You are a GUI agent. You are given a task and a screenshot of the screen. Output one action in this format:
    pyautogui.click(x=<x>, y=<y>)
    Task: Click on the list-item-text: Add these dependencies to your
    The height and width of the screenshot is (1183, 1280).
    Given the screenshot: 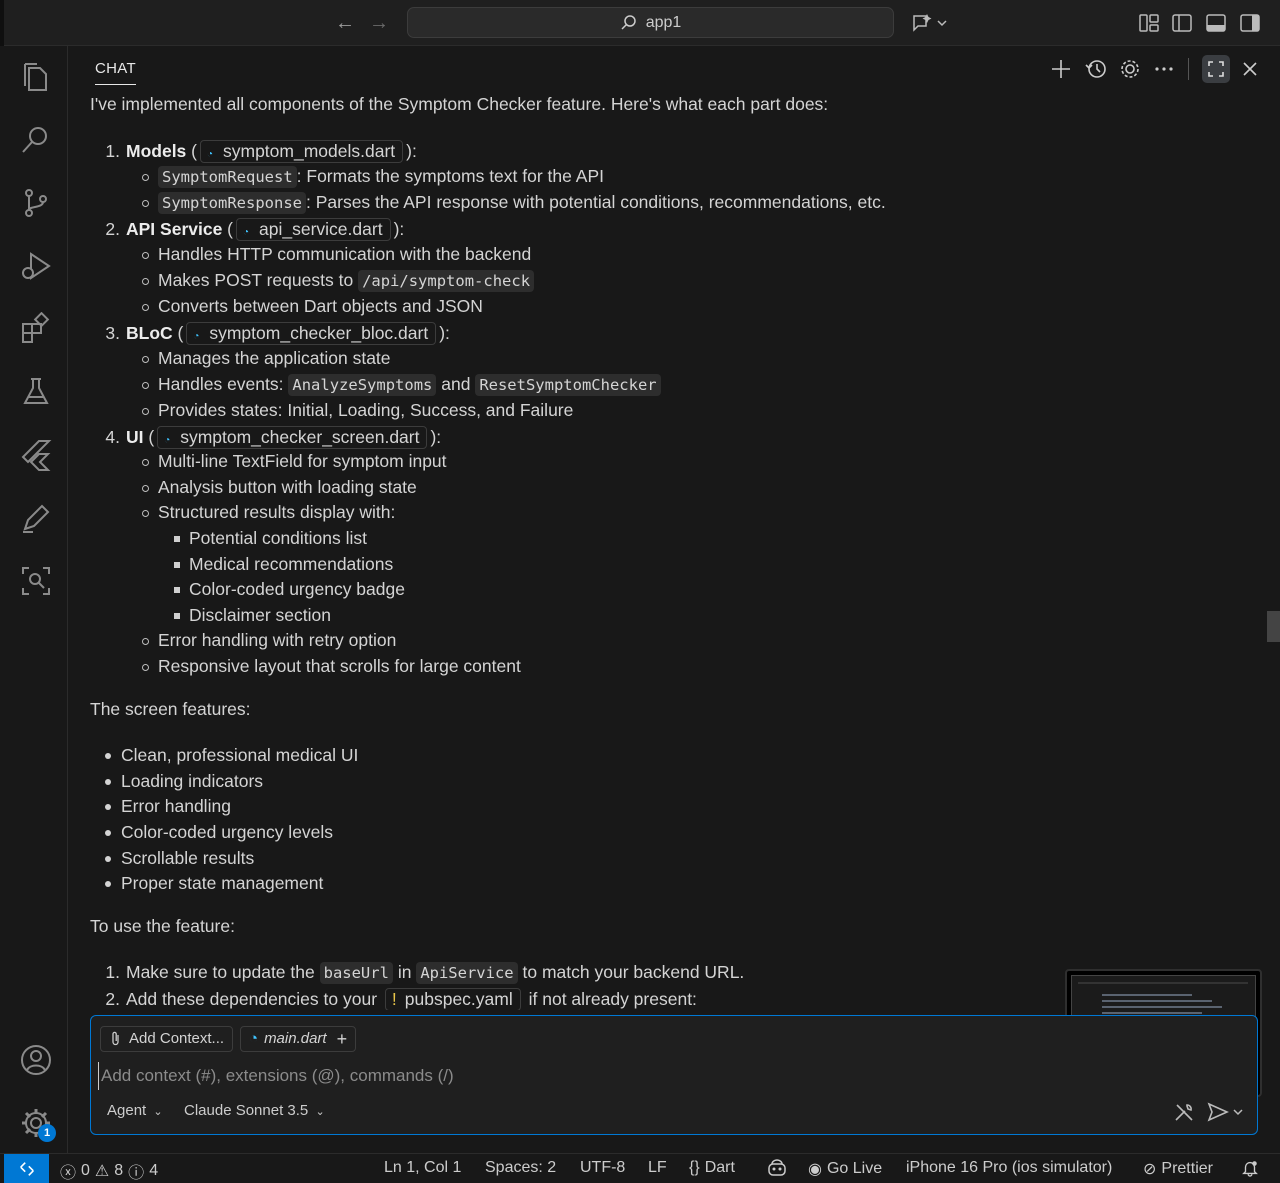 What is the action you would take?
    pyautogui.click(x=252, y=999)
    